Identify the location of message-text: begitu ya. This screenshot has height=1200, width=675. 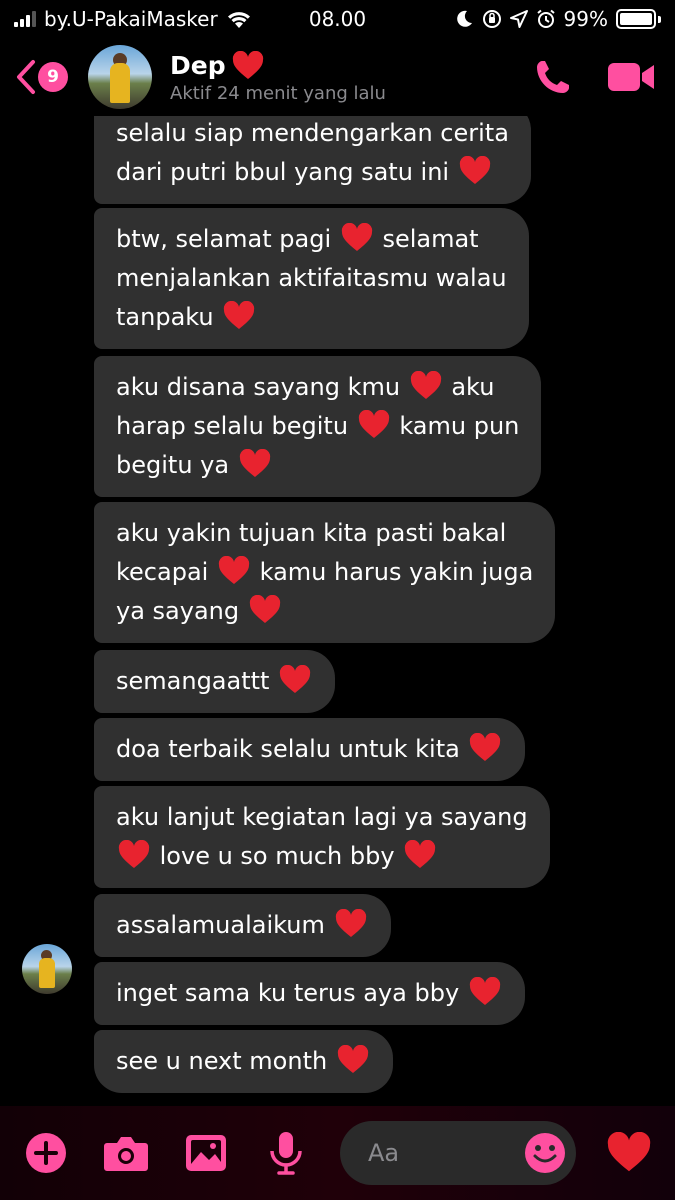
(173, 465).